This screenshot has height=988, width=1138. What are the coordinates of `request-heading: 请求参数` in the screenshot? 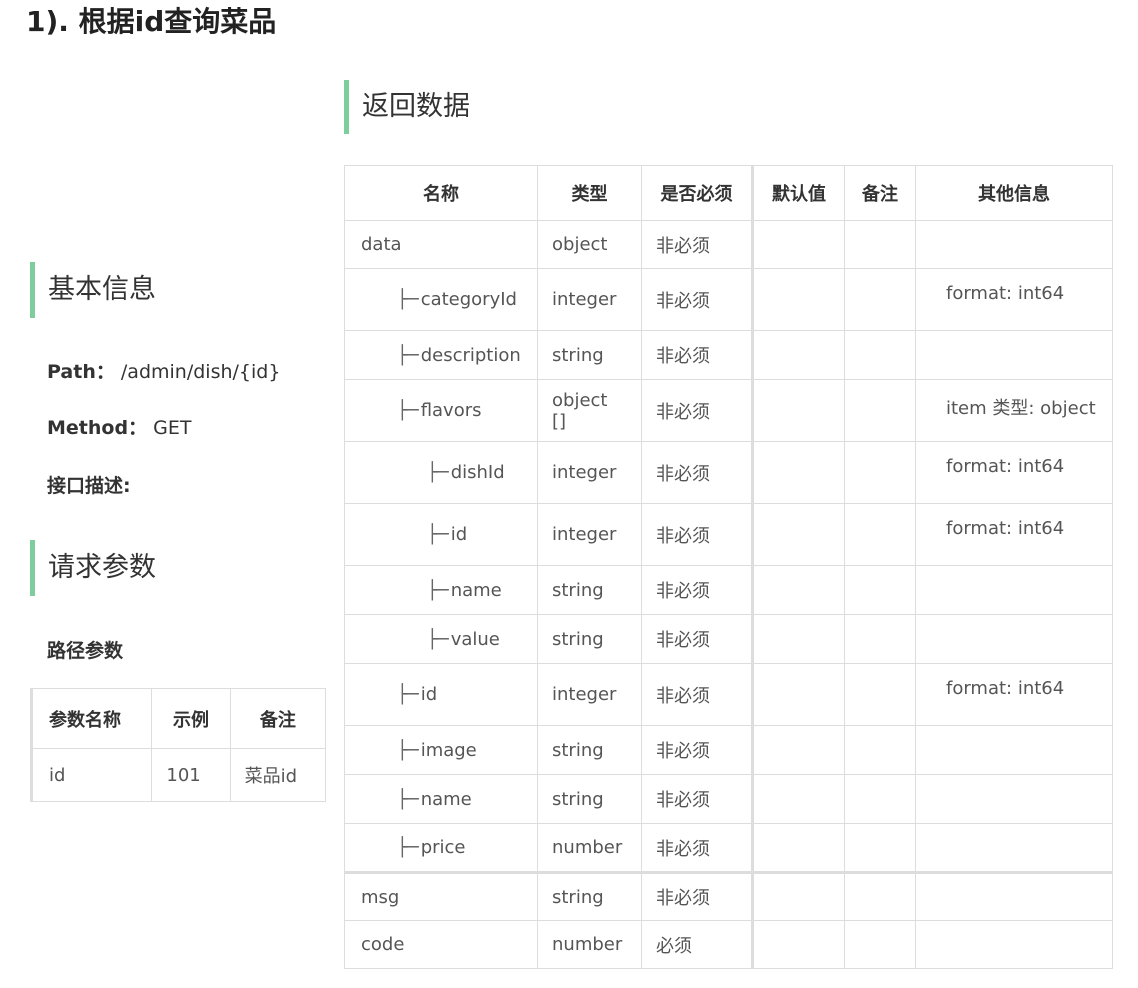 It's located at (93, 568).